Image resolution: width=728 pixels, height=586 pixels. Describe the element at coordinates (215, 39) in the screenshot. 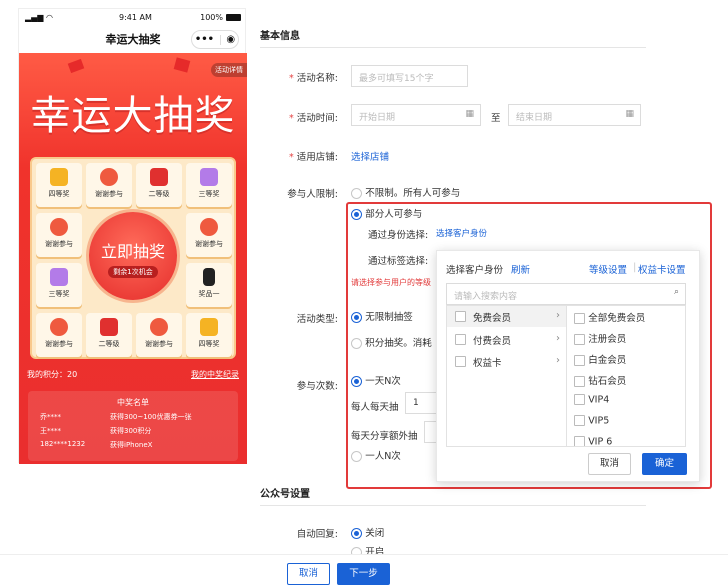

I see `mini-capsule: ••• ◉` at that location.